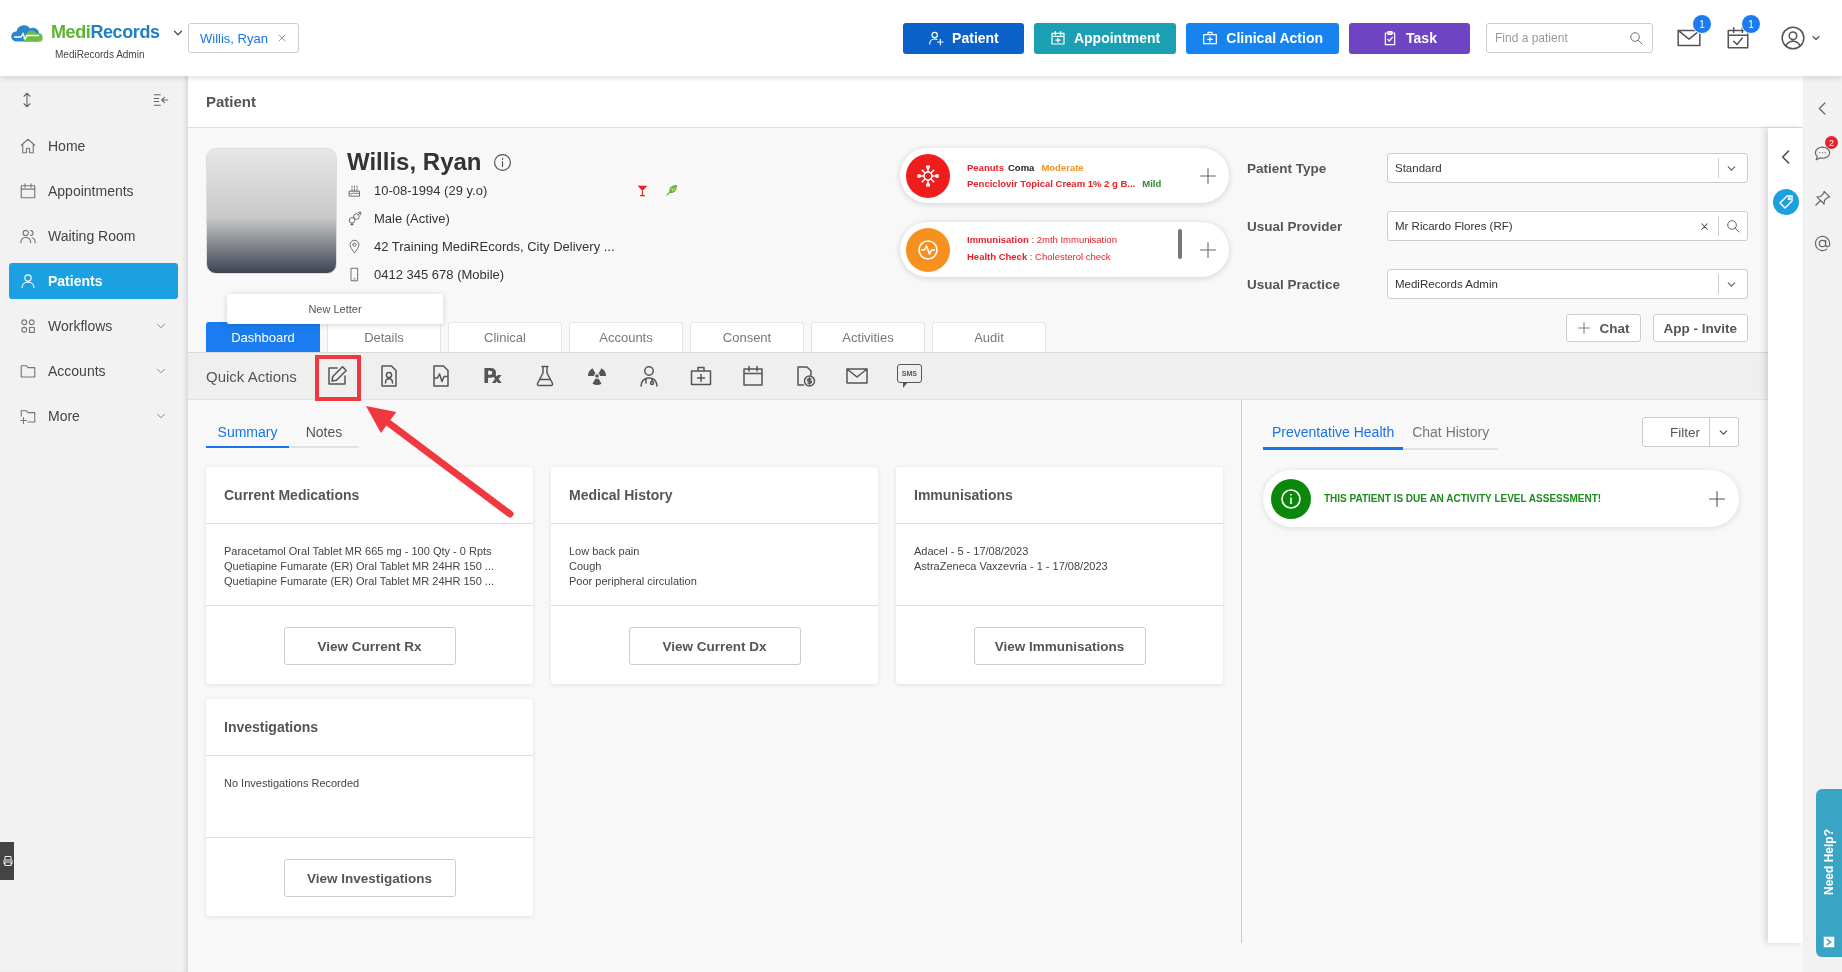  I want to click on card-text: Cough, so click(586, 566).